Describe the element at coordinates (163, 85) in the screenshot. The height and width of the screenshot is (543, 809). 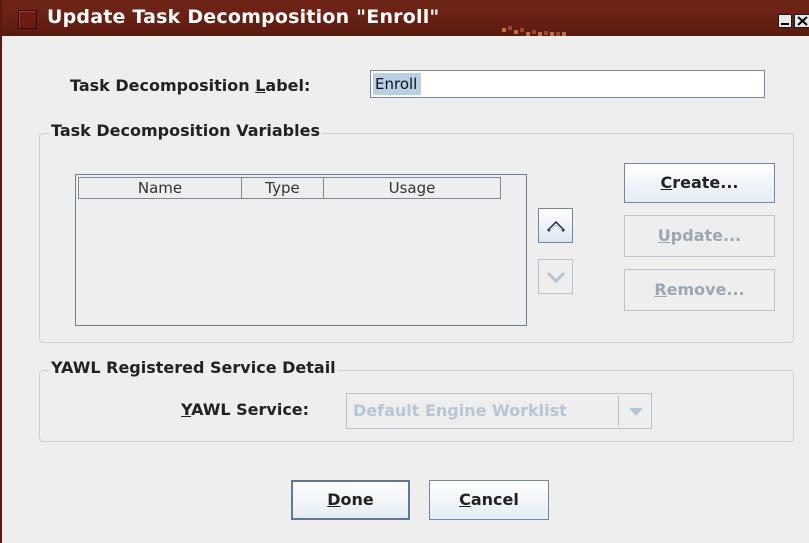
I see `label-caption-prefix: Task Decomposition` at that location.